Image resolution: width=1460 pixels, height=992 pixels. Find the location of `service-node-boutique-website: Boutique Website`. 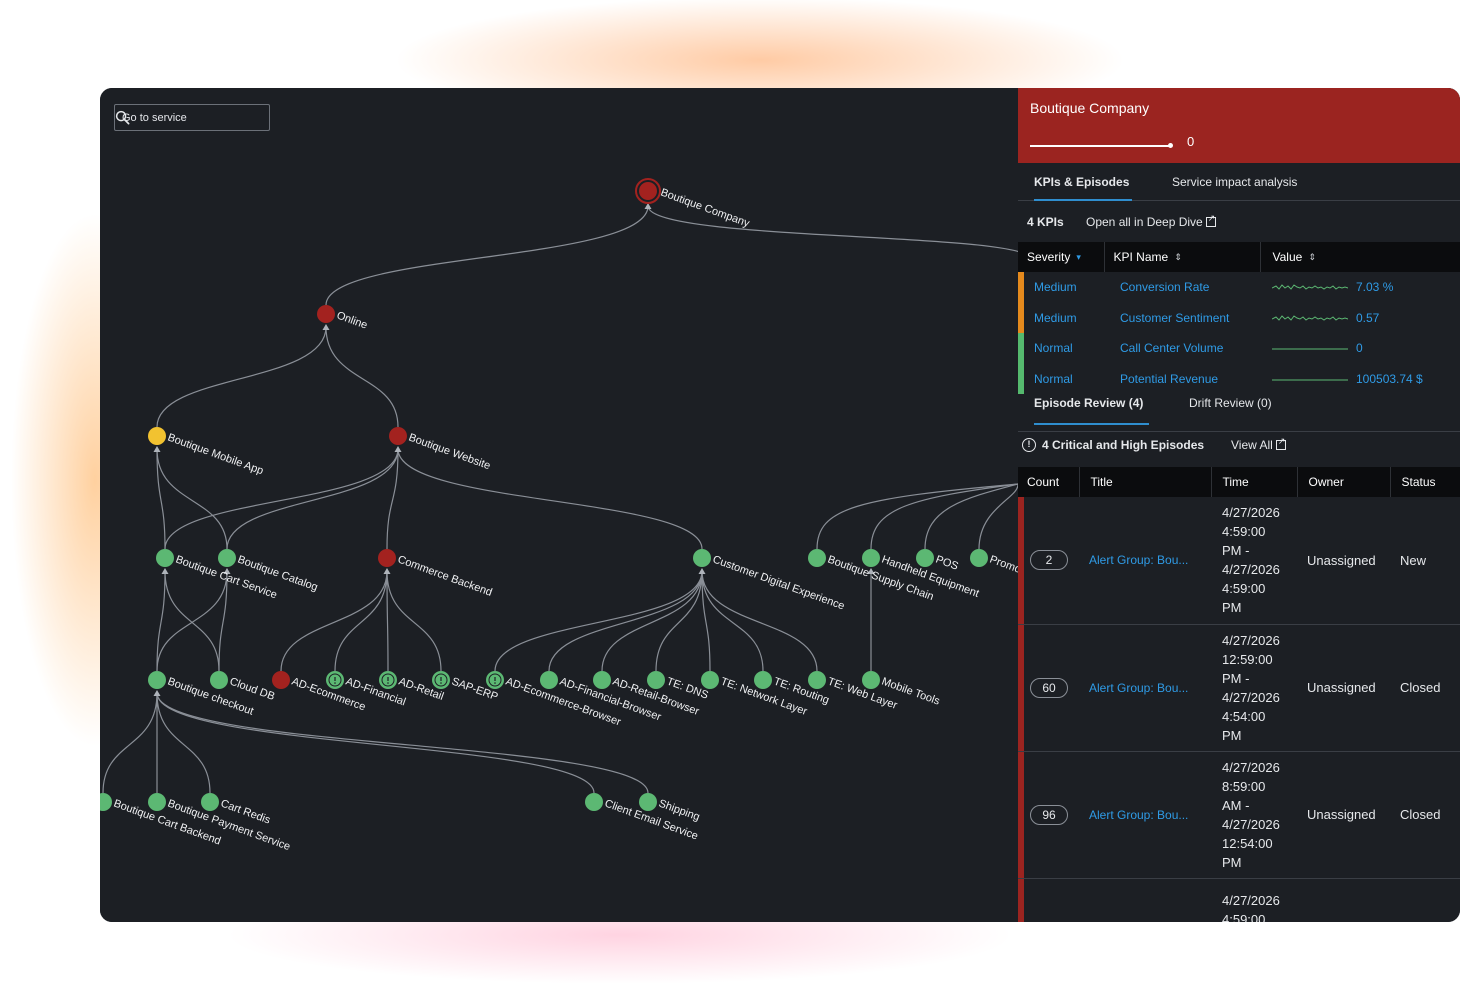

service-node-boutique-website: Boutique Website is located at coordinates (440, 449).